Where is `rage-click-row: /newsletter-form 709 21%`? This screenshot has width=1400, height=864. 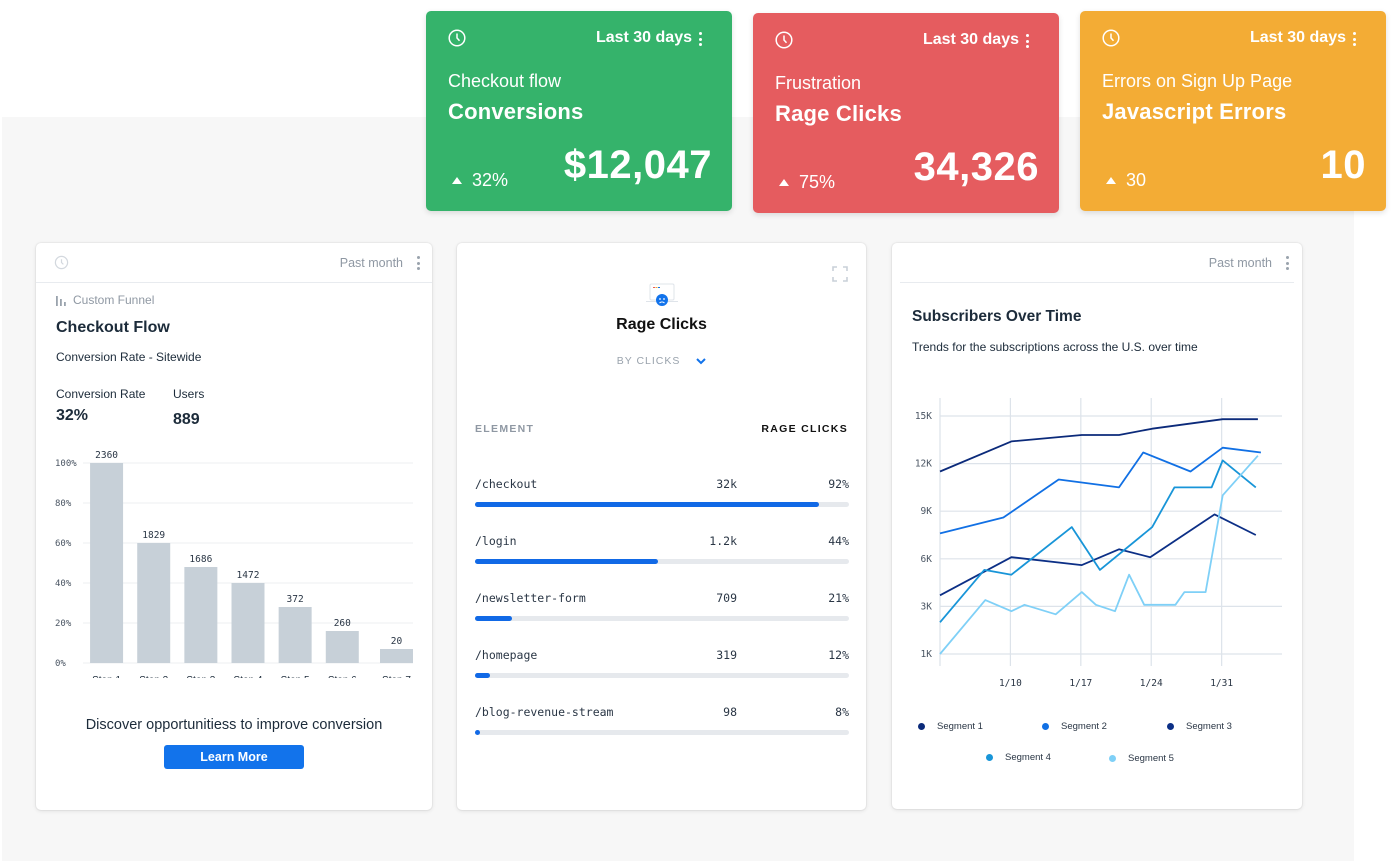 rage-click-row: /newsletter-form 709 21% is located at coordinates (662, 616).